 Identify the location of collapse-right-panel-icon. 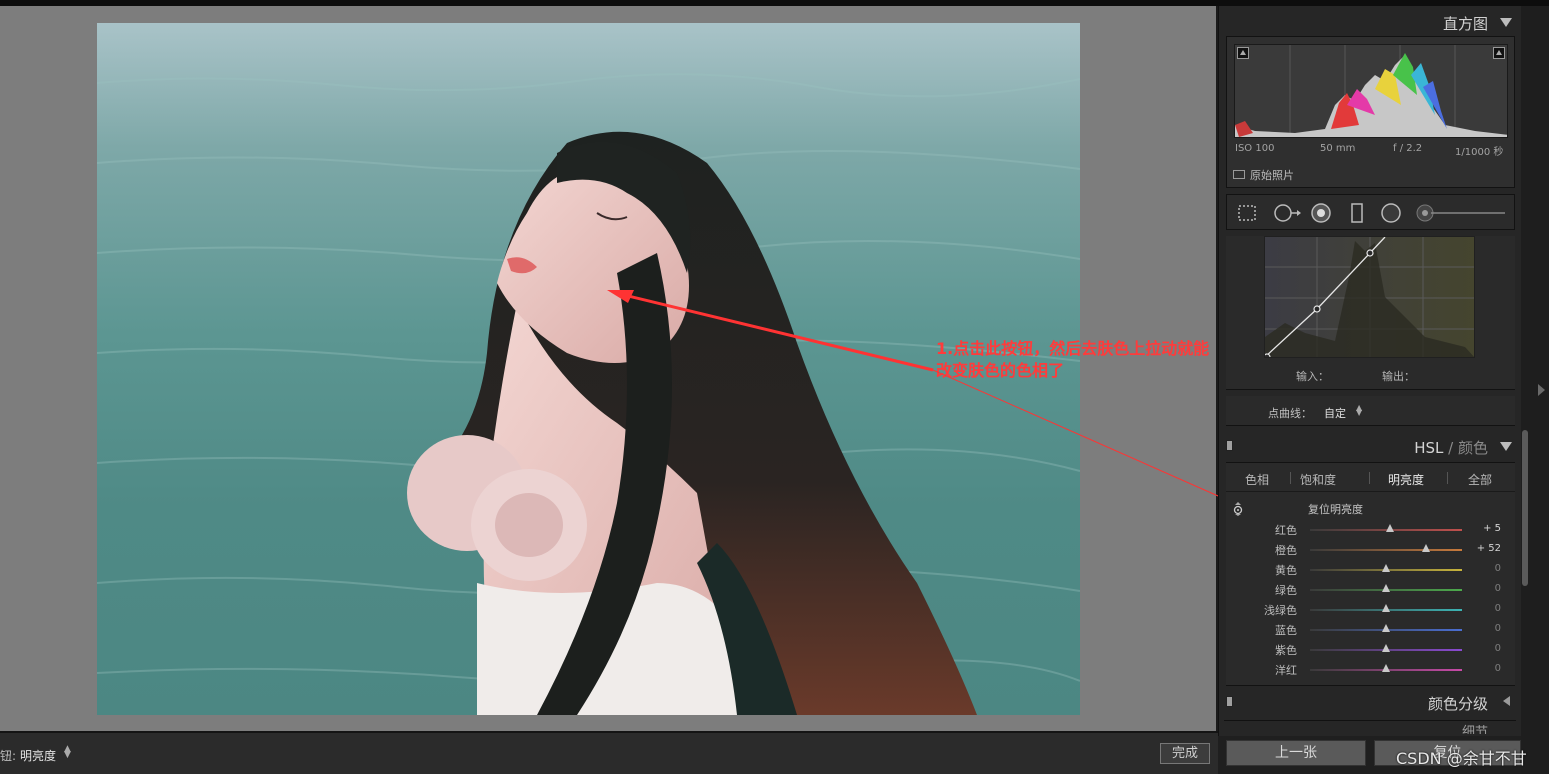
(1541, 390).